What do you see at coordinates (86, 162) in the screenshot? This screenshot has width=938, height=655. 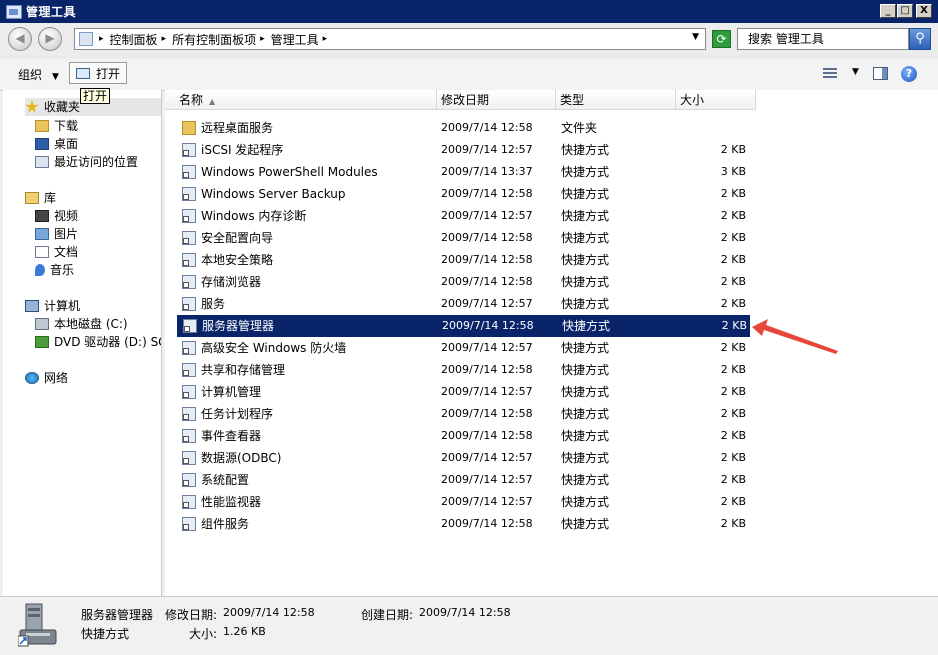 I see `nav-recent-places: 最近访问的位置` at bounding box center [86, 162].